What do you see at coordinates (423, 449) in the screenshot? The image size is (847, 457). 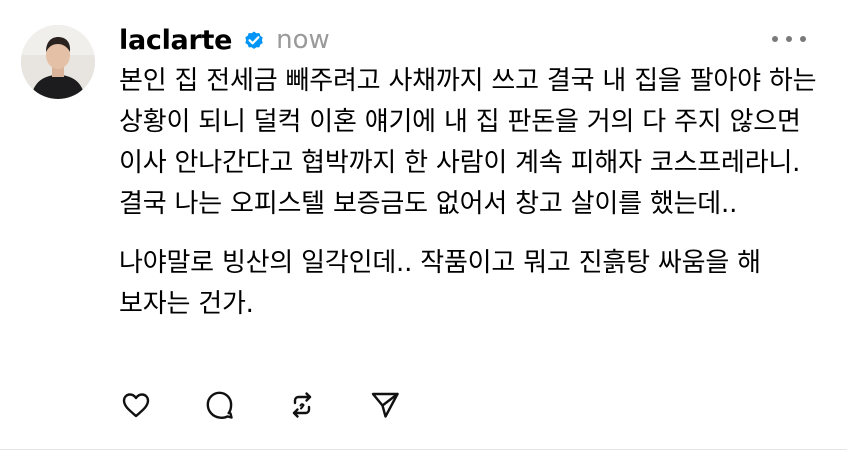 I see `divider` at bounding box center [423, 449].